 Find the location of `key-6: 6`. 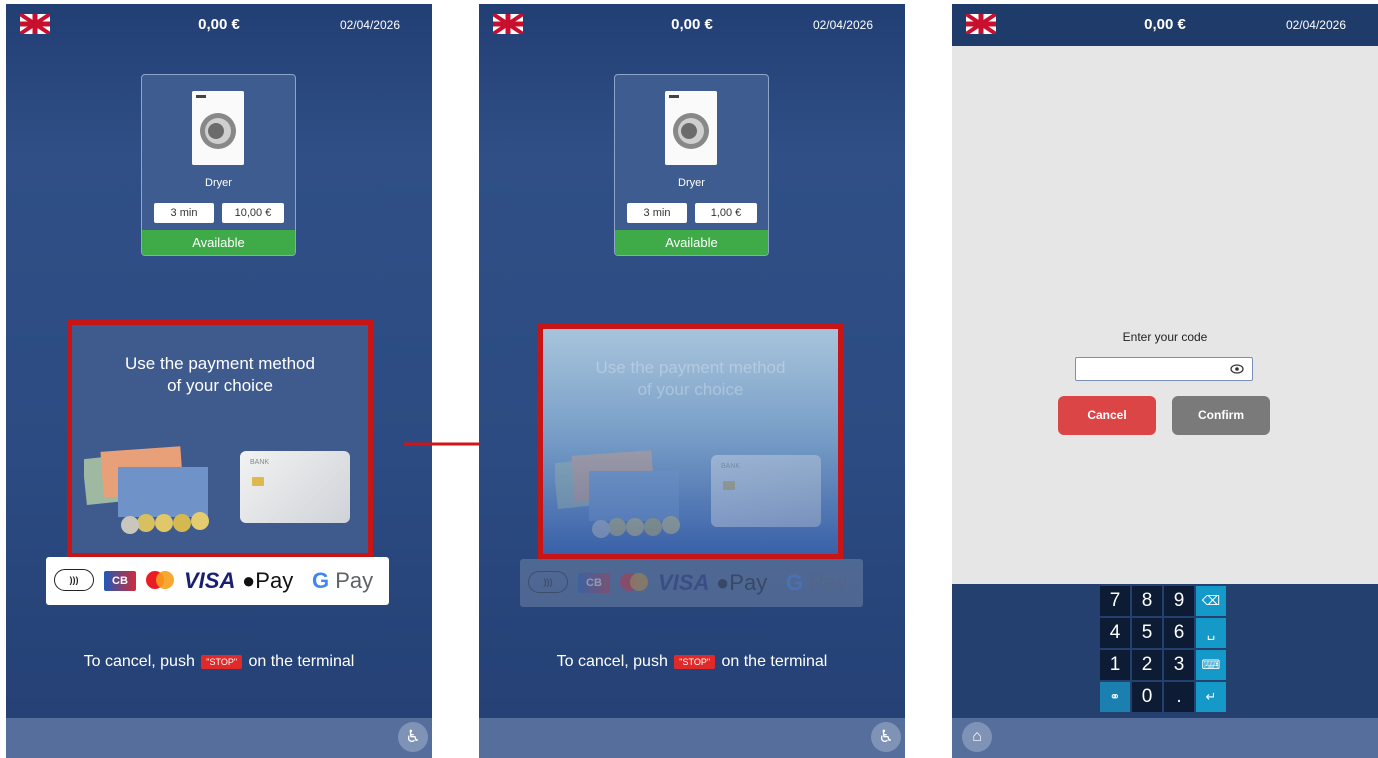

key-6: 6 is located at coordinates (1179, 633).